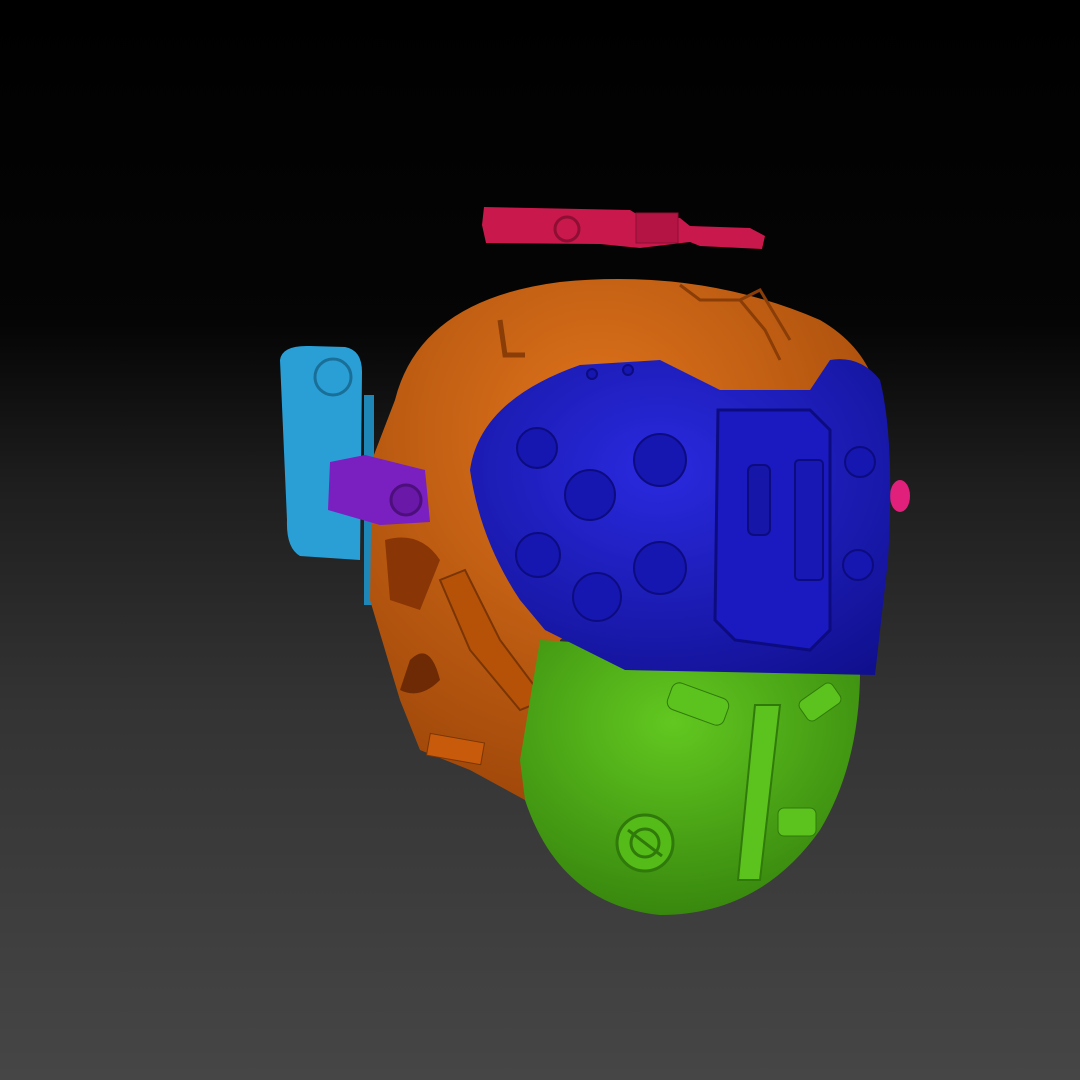  What do you see at coordinates (900, 496) in the screenshot?
I see `side-knob-part` at bounding box center [900, 496].